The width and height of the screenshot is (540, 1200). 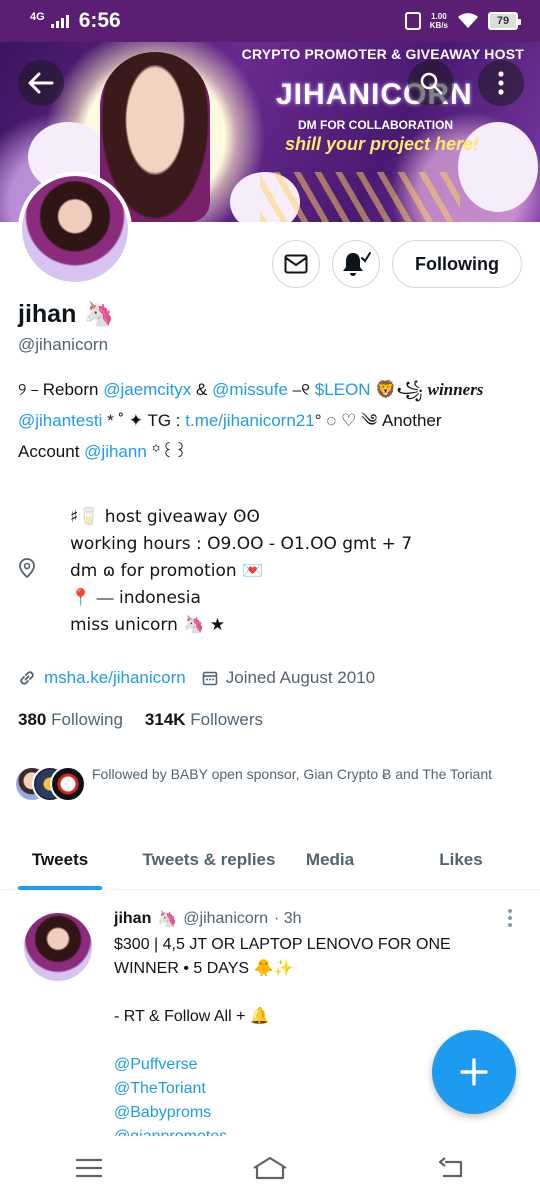 I want to click on bio-line: miss unicorn 🦄 ★, so click(x=148, y=625).